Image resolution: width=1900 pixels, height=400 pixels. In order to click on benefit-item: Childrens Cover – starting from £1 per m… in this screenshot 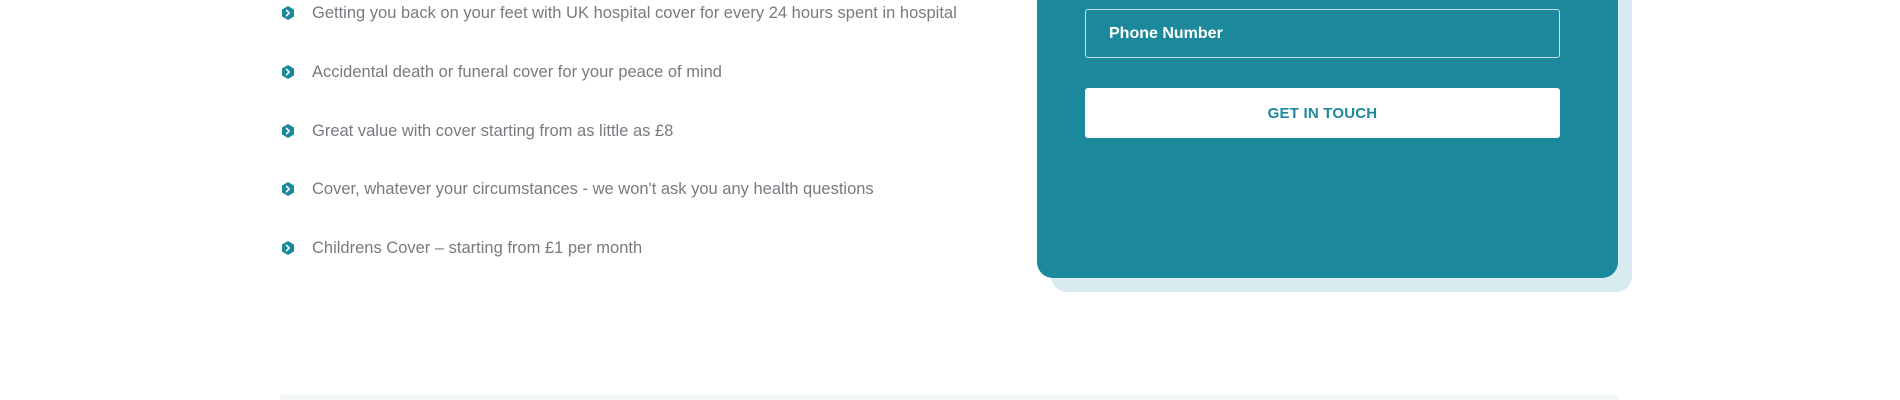, I will do `click(461, 248)`.